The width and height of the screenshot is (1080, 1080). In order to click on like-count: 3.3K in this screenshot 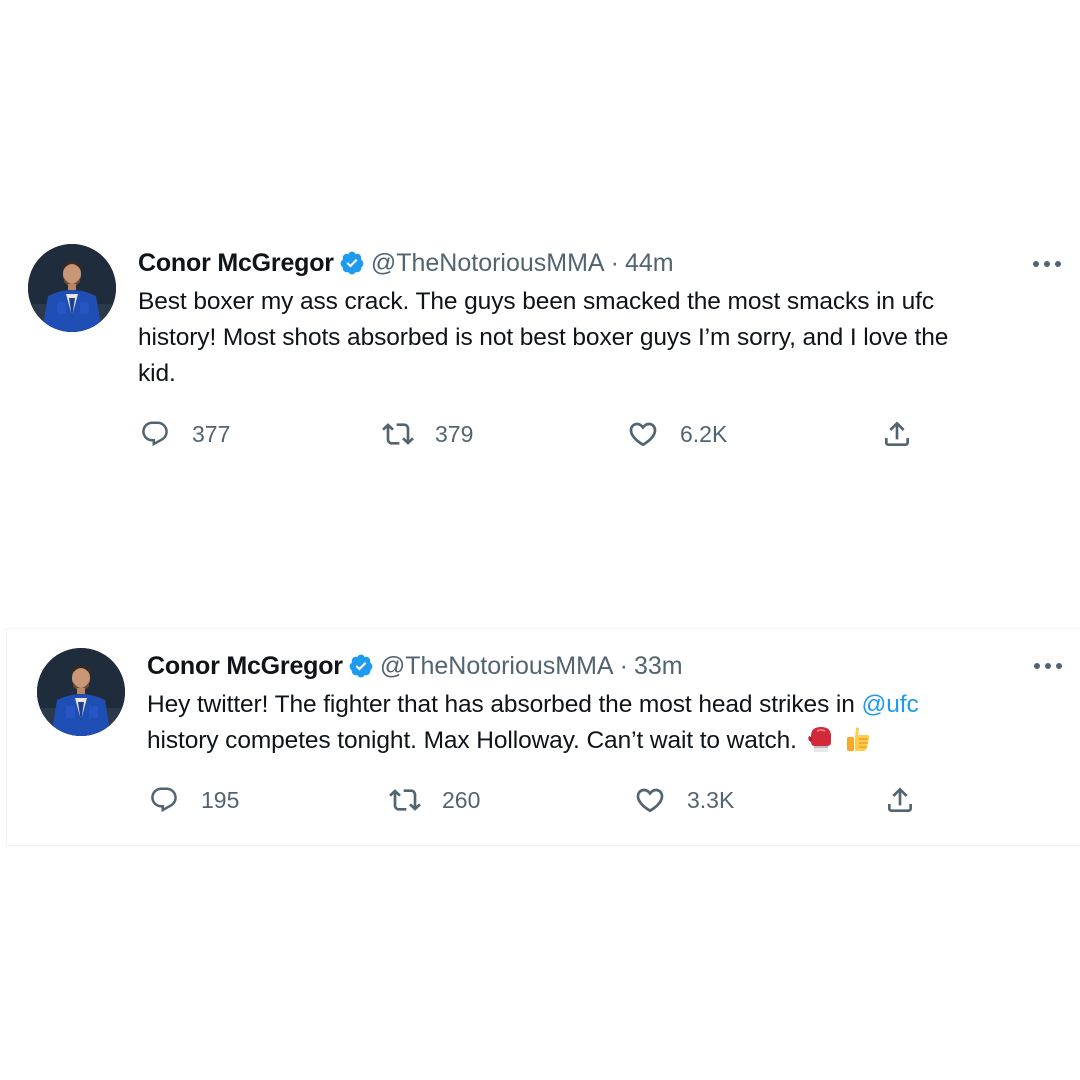, I will do `click(711, 799)`.